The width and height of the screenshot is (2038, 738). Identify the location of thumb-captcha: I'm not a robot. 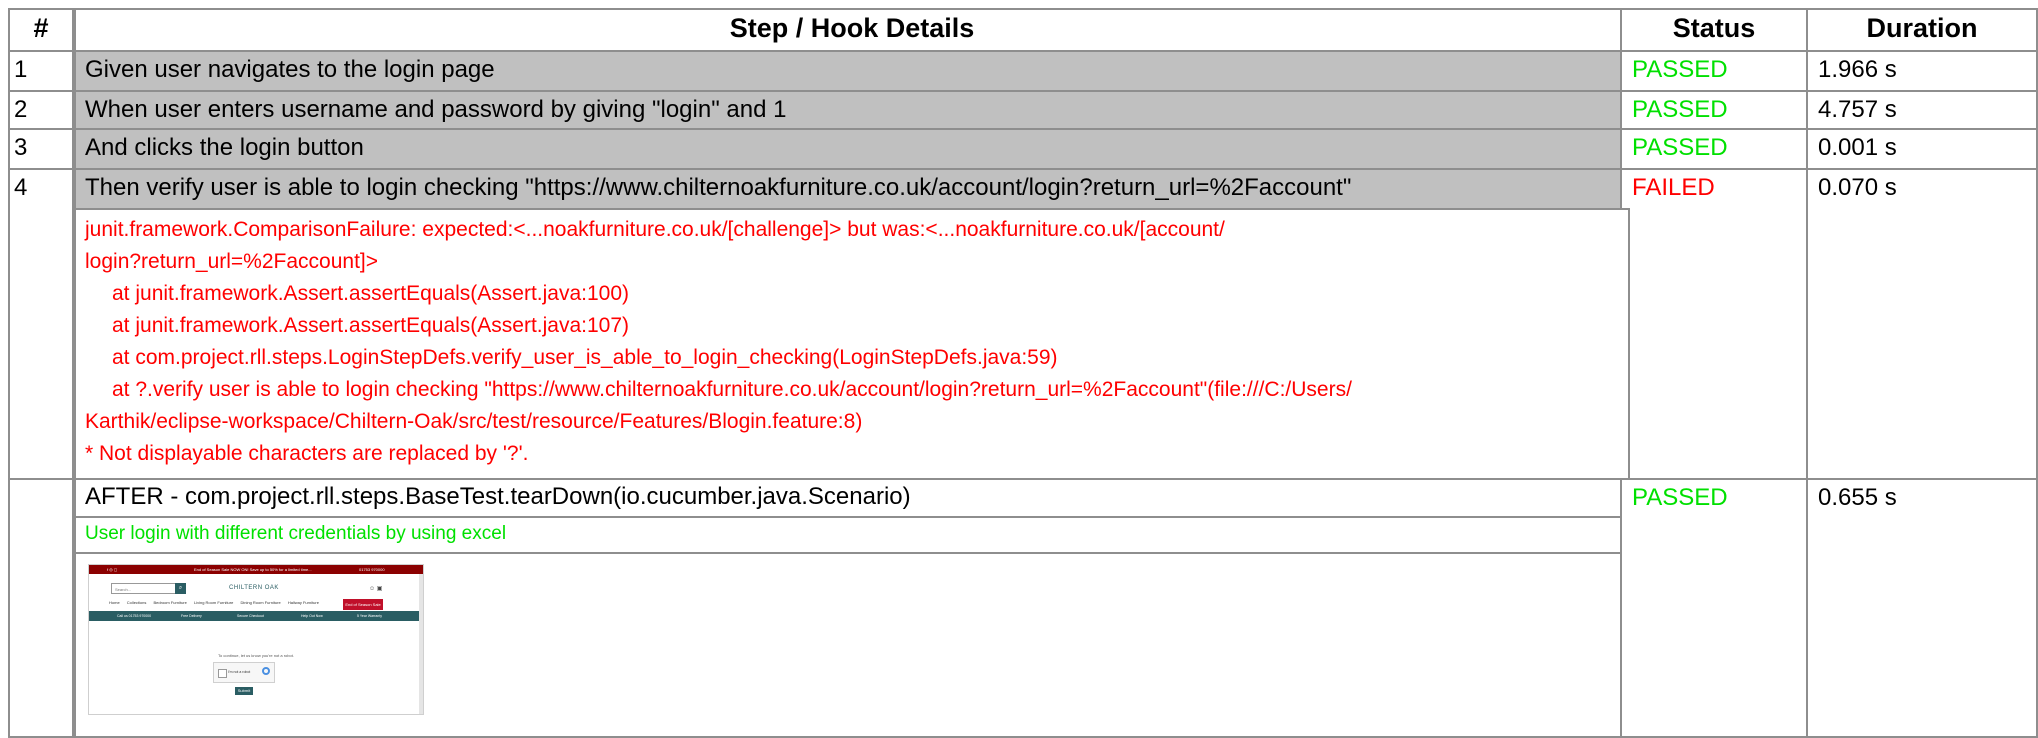
(244, 672).